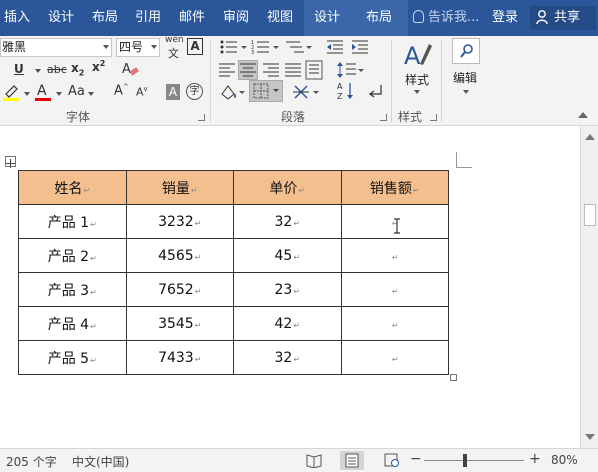 The width and height of the screenshot is (598, 472). I want to click on font-size-select: 四号, so click(138, 47).